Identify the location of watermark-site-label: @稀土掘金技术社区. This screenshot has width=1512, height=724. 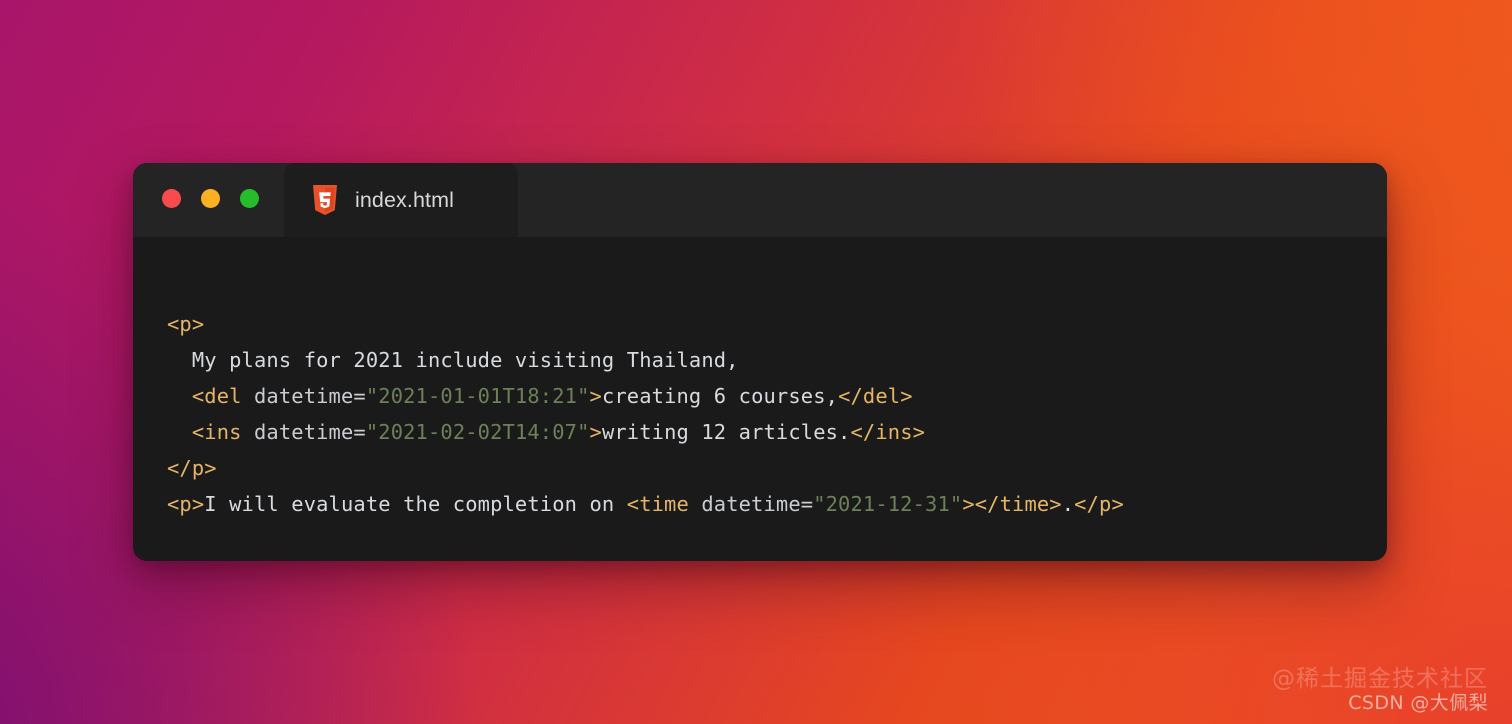
(1380, 679).